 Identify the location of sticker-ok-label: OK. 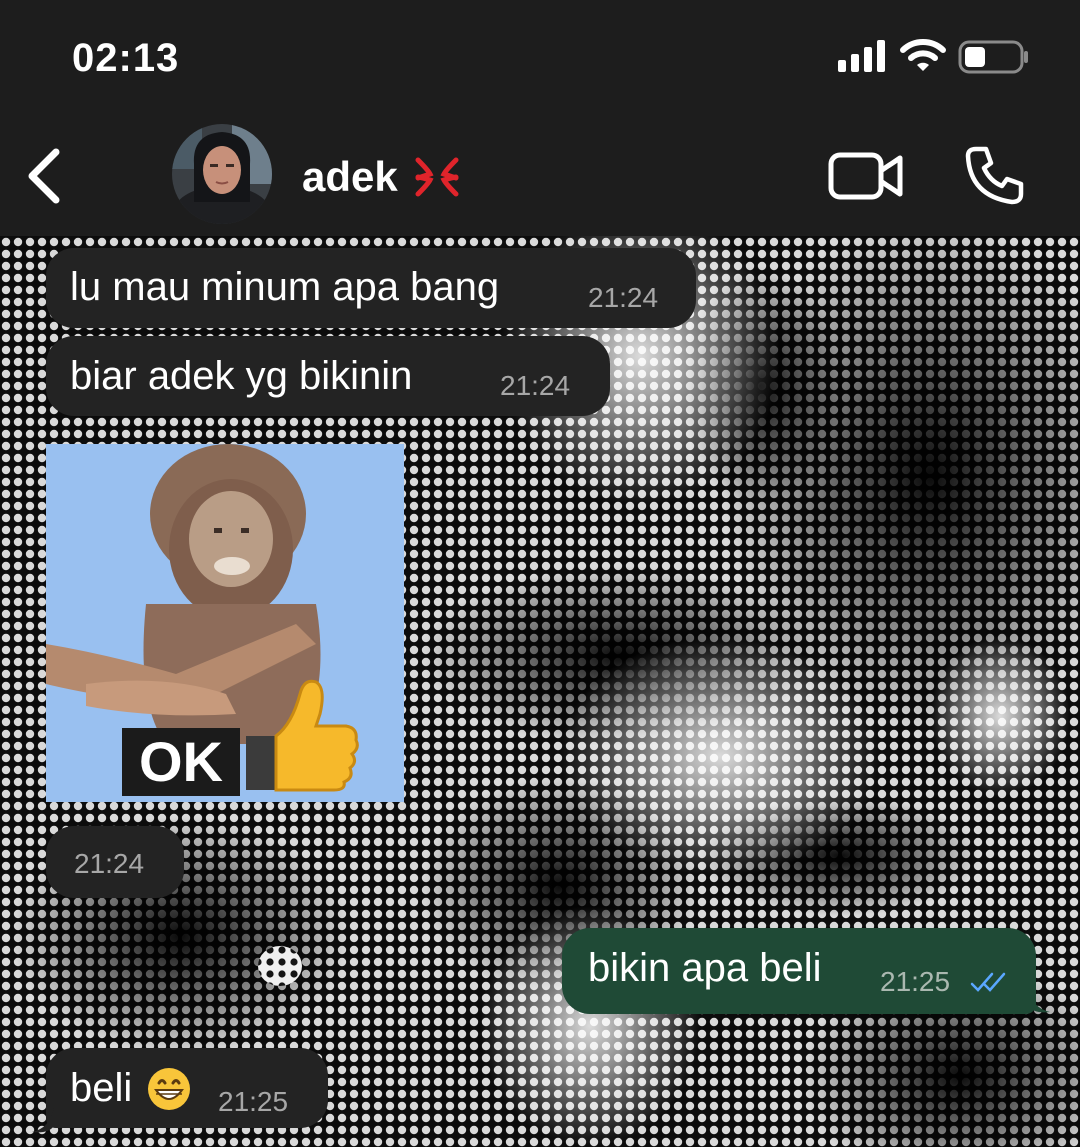
(181, 762).